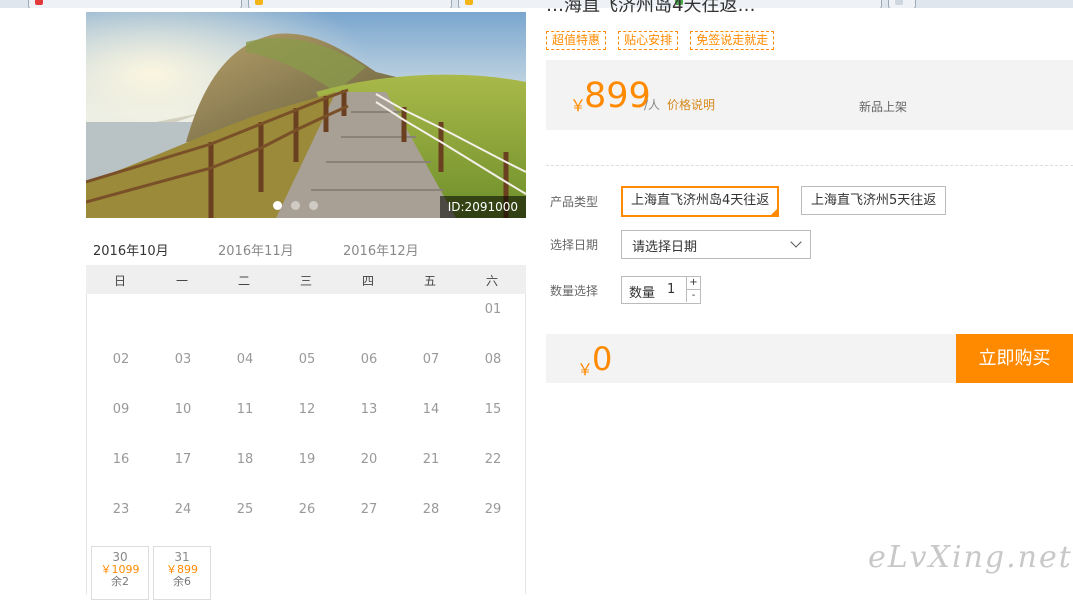  What do you see at coordinates (493, 359) in the screenshot?
I see `calendar-day: 08` at bounding box center [493, 359].